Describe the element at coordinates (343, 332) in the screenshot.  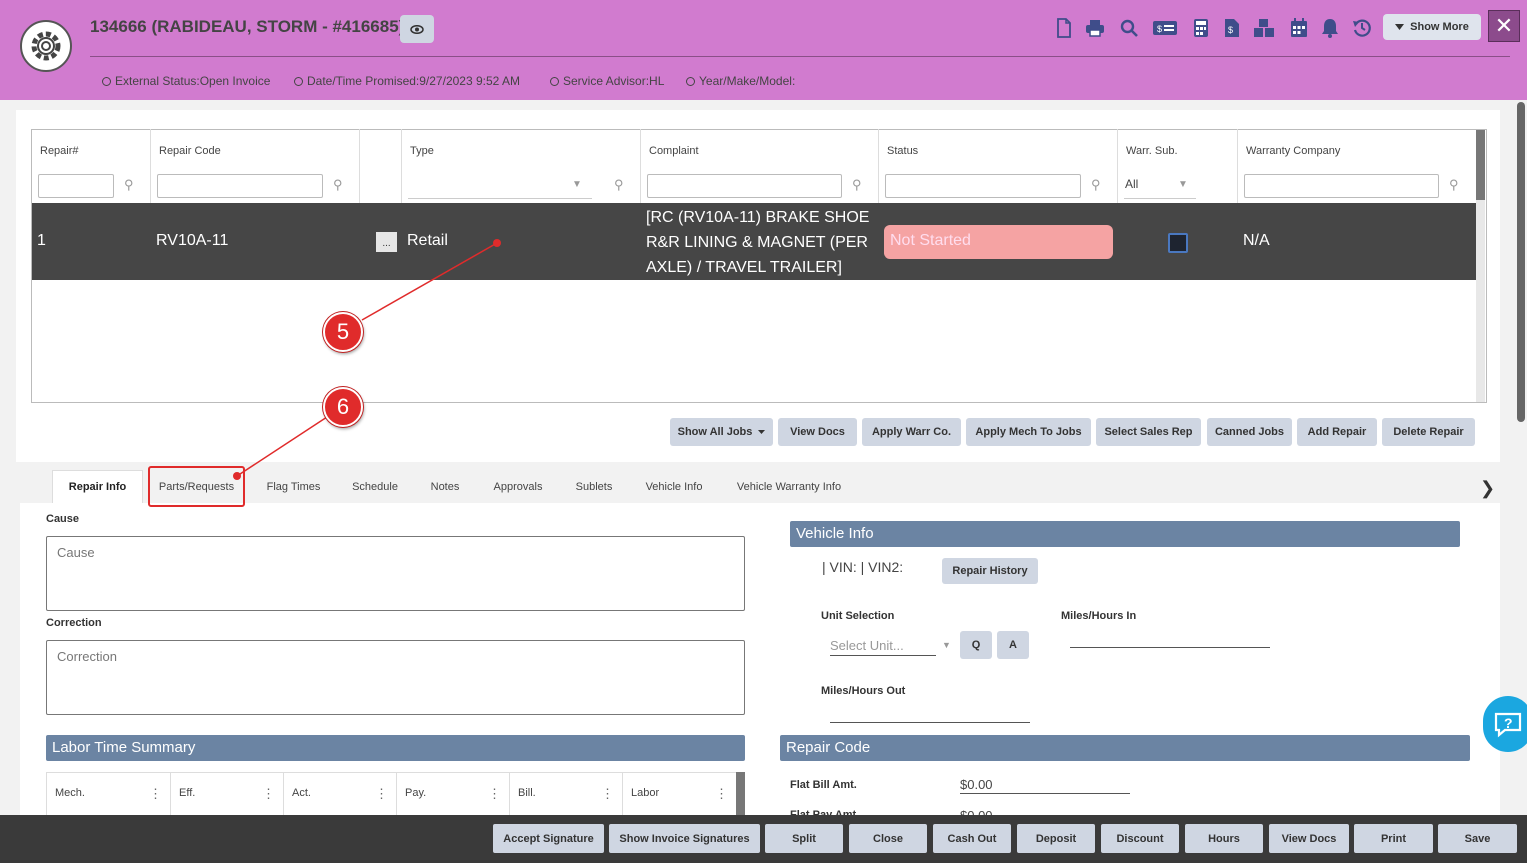
I see `annotation-badge-5: 5` at that location.